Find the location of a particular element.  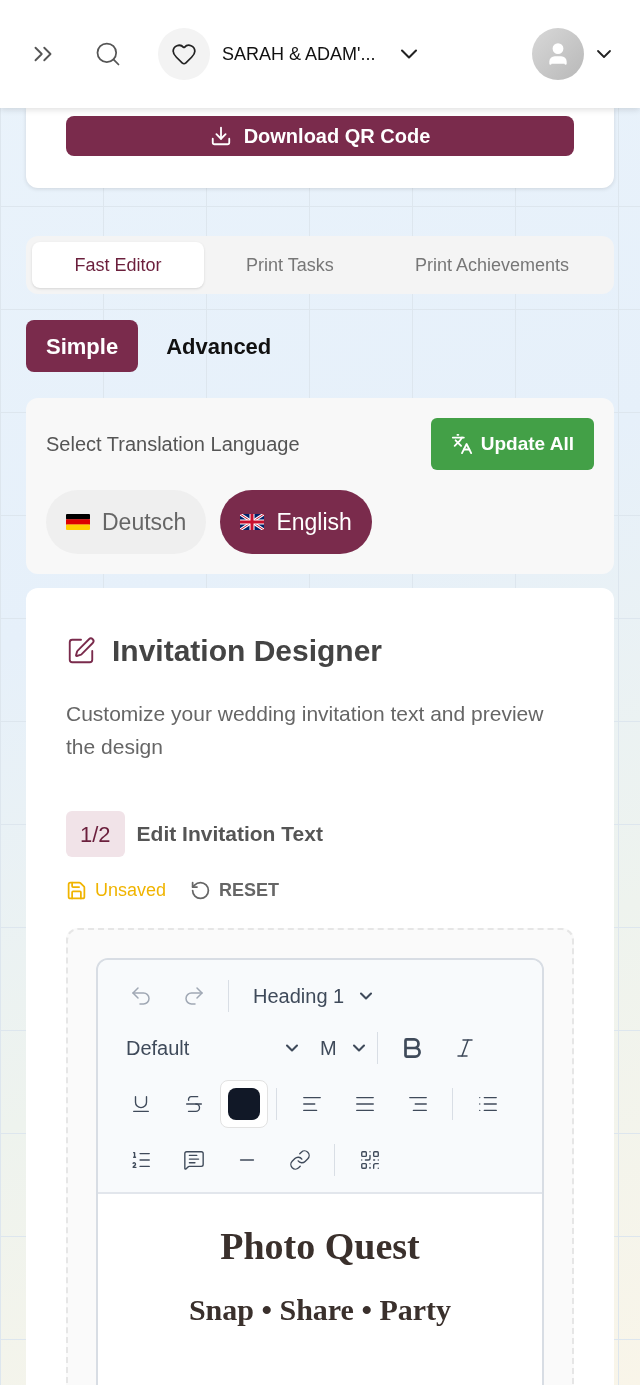

translate-icon is located at coordinates (461, 444).